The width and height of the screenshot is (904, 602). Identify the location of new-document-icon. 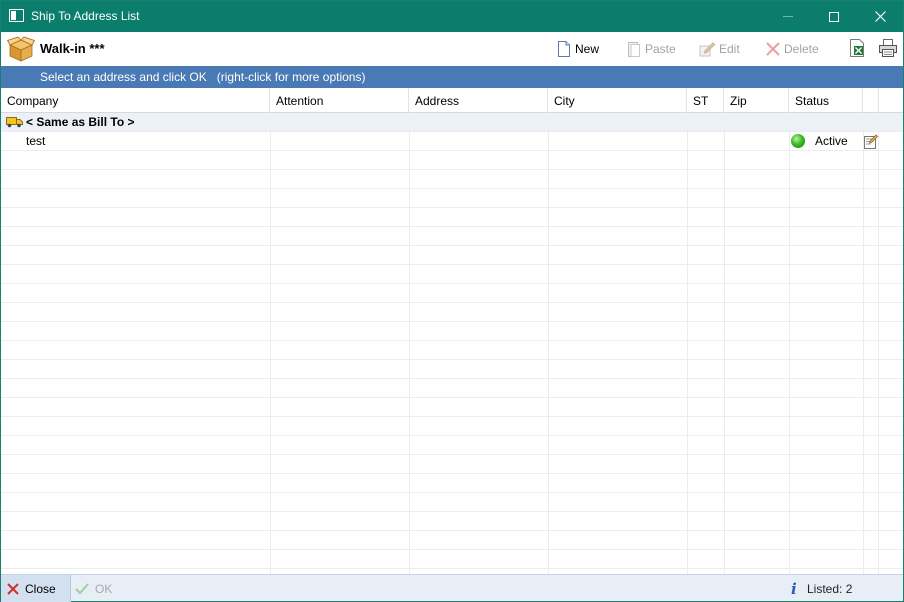
(564, 49).